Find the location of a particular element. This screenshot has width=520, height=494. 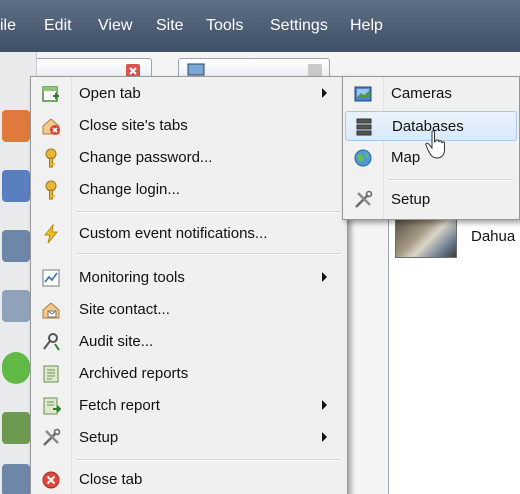

menu-settings: Settings is located at coordinates (299, 26).